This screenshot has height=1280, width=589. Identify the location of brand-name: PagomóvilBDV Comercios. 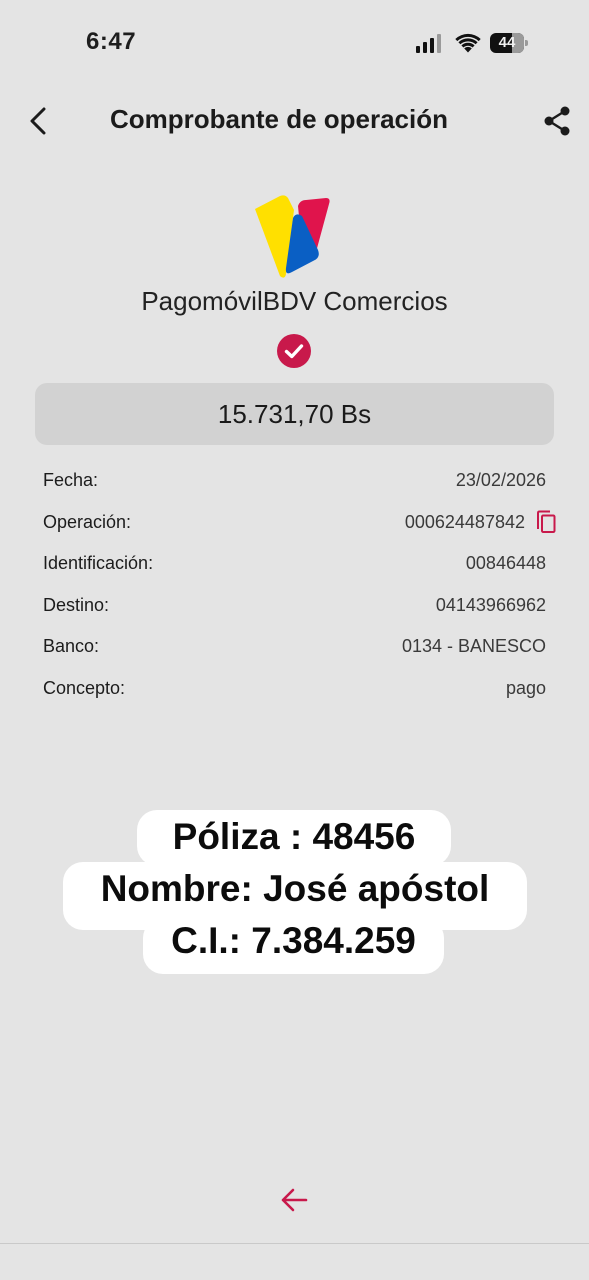
(294, 301).